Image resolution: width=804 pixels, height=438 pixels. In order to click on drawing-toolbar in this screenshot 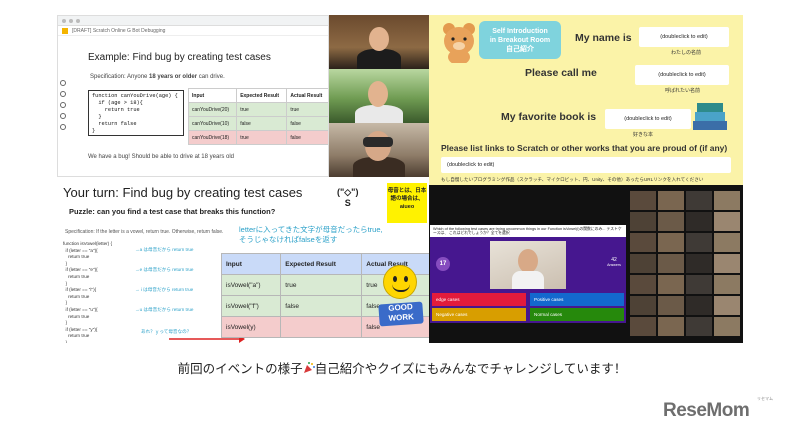, I will do `click(64, 105)`.